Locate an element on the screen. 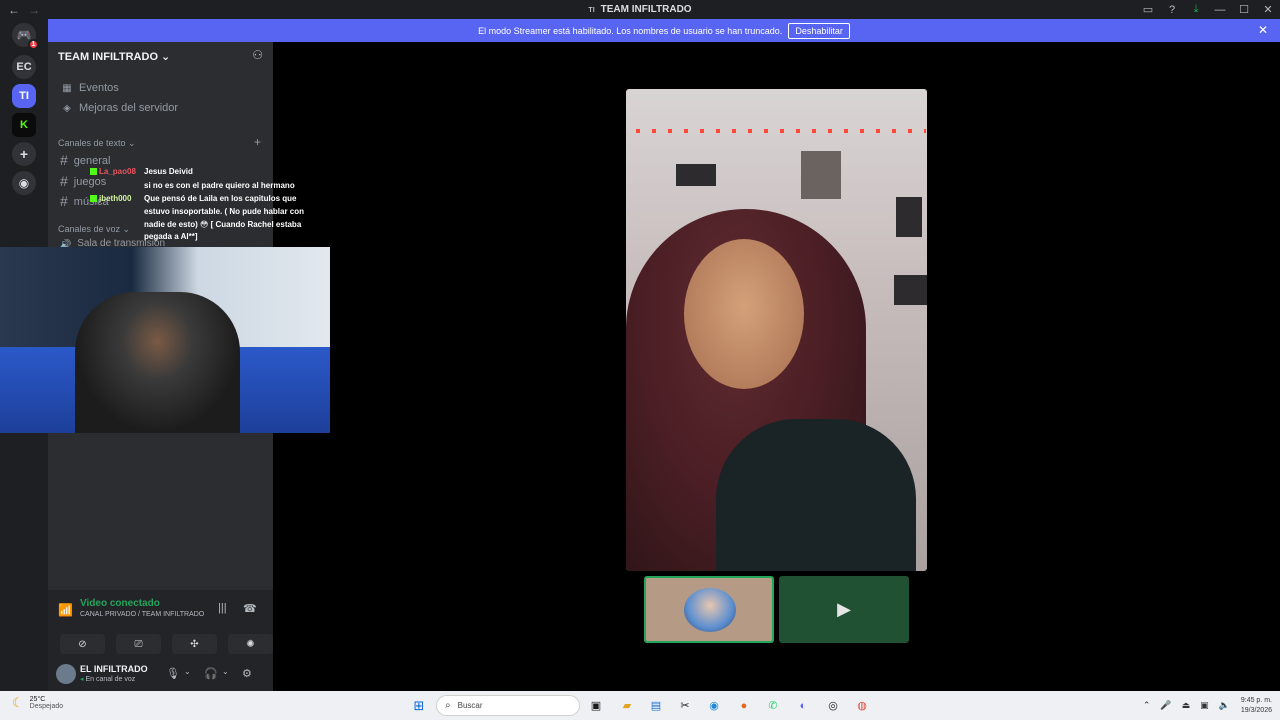 The width and height of the screenshot is (1280, 720). weather-condition: Despejado is located at coordinates (46, 706).